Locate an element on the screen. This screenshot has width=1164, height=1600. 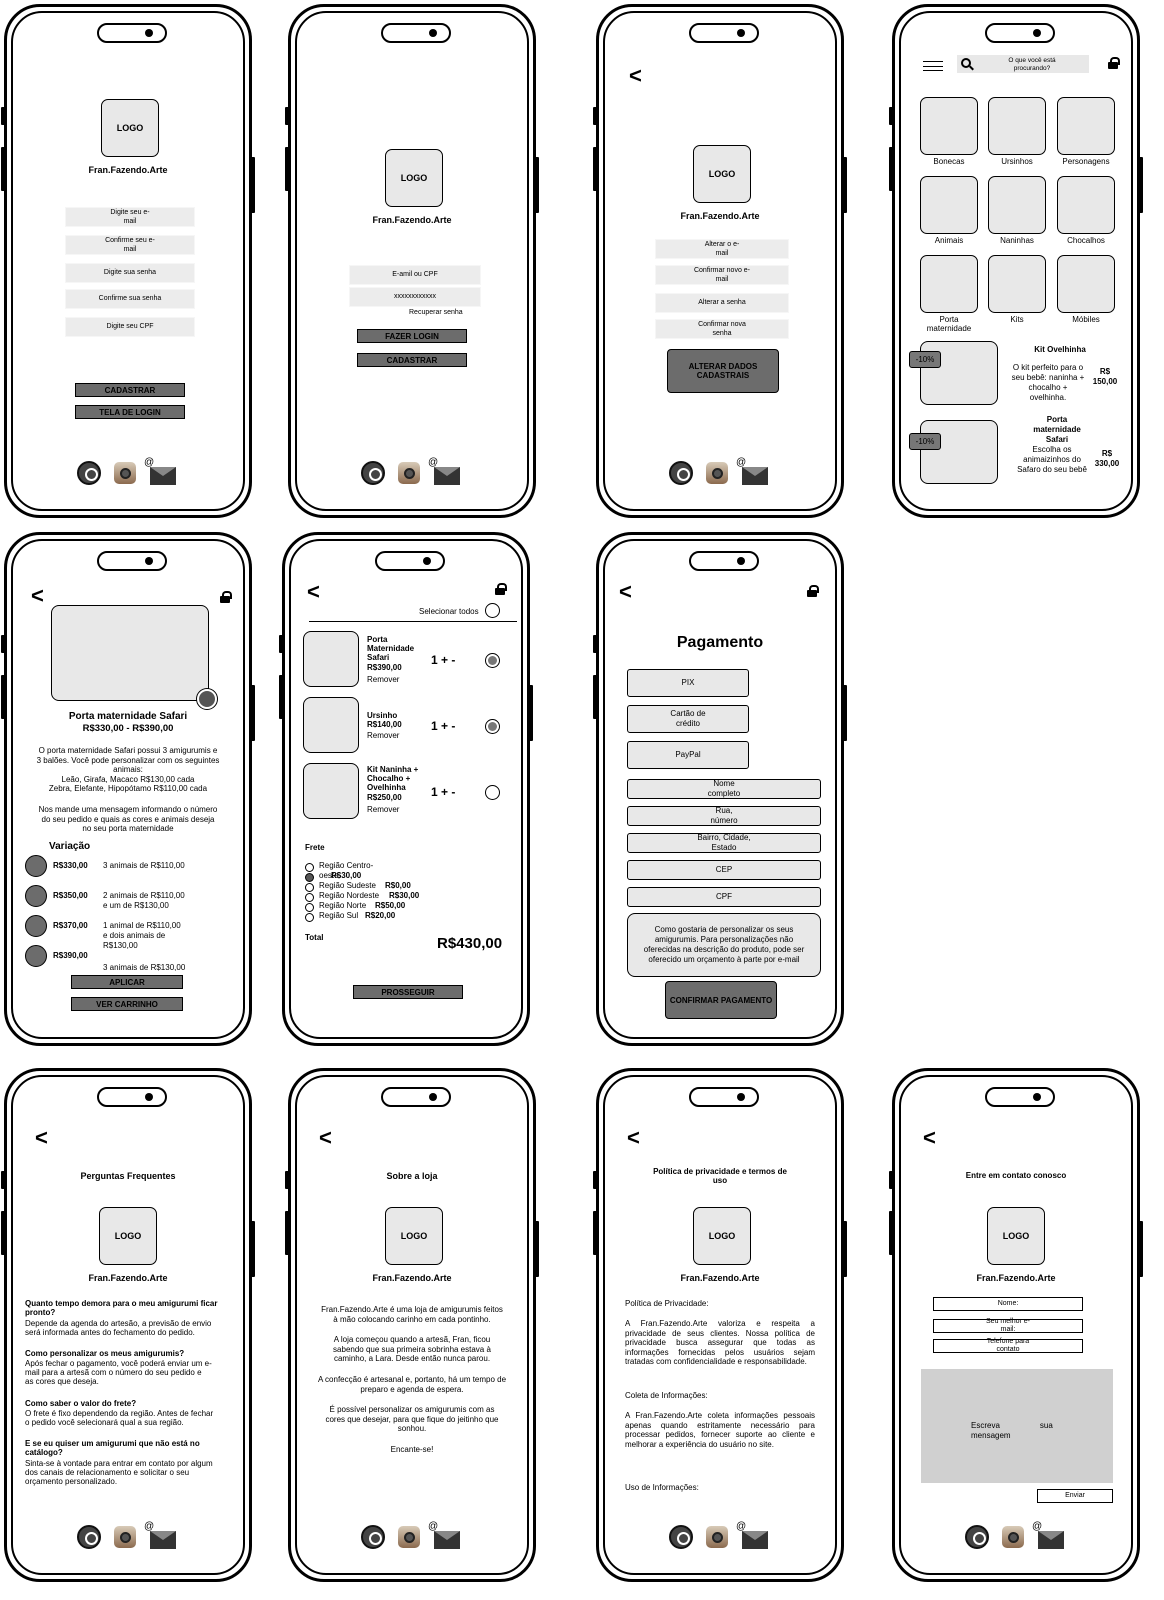
password-field: Digite sua senha is located at coordinates (130, 273).